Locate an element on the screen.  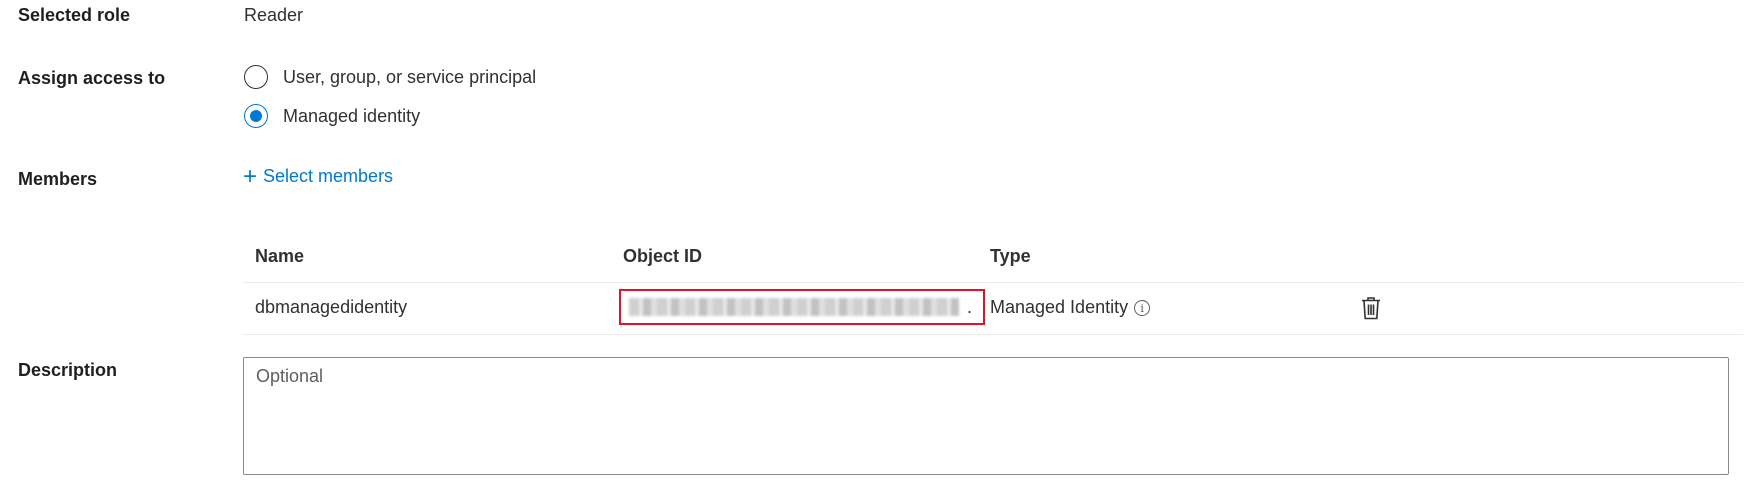
column-header-object-id: Object ID is located at coordinates (663, 256).